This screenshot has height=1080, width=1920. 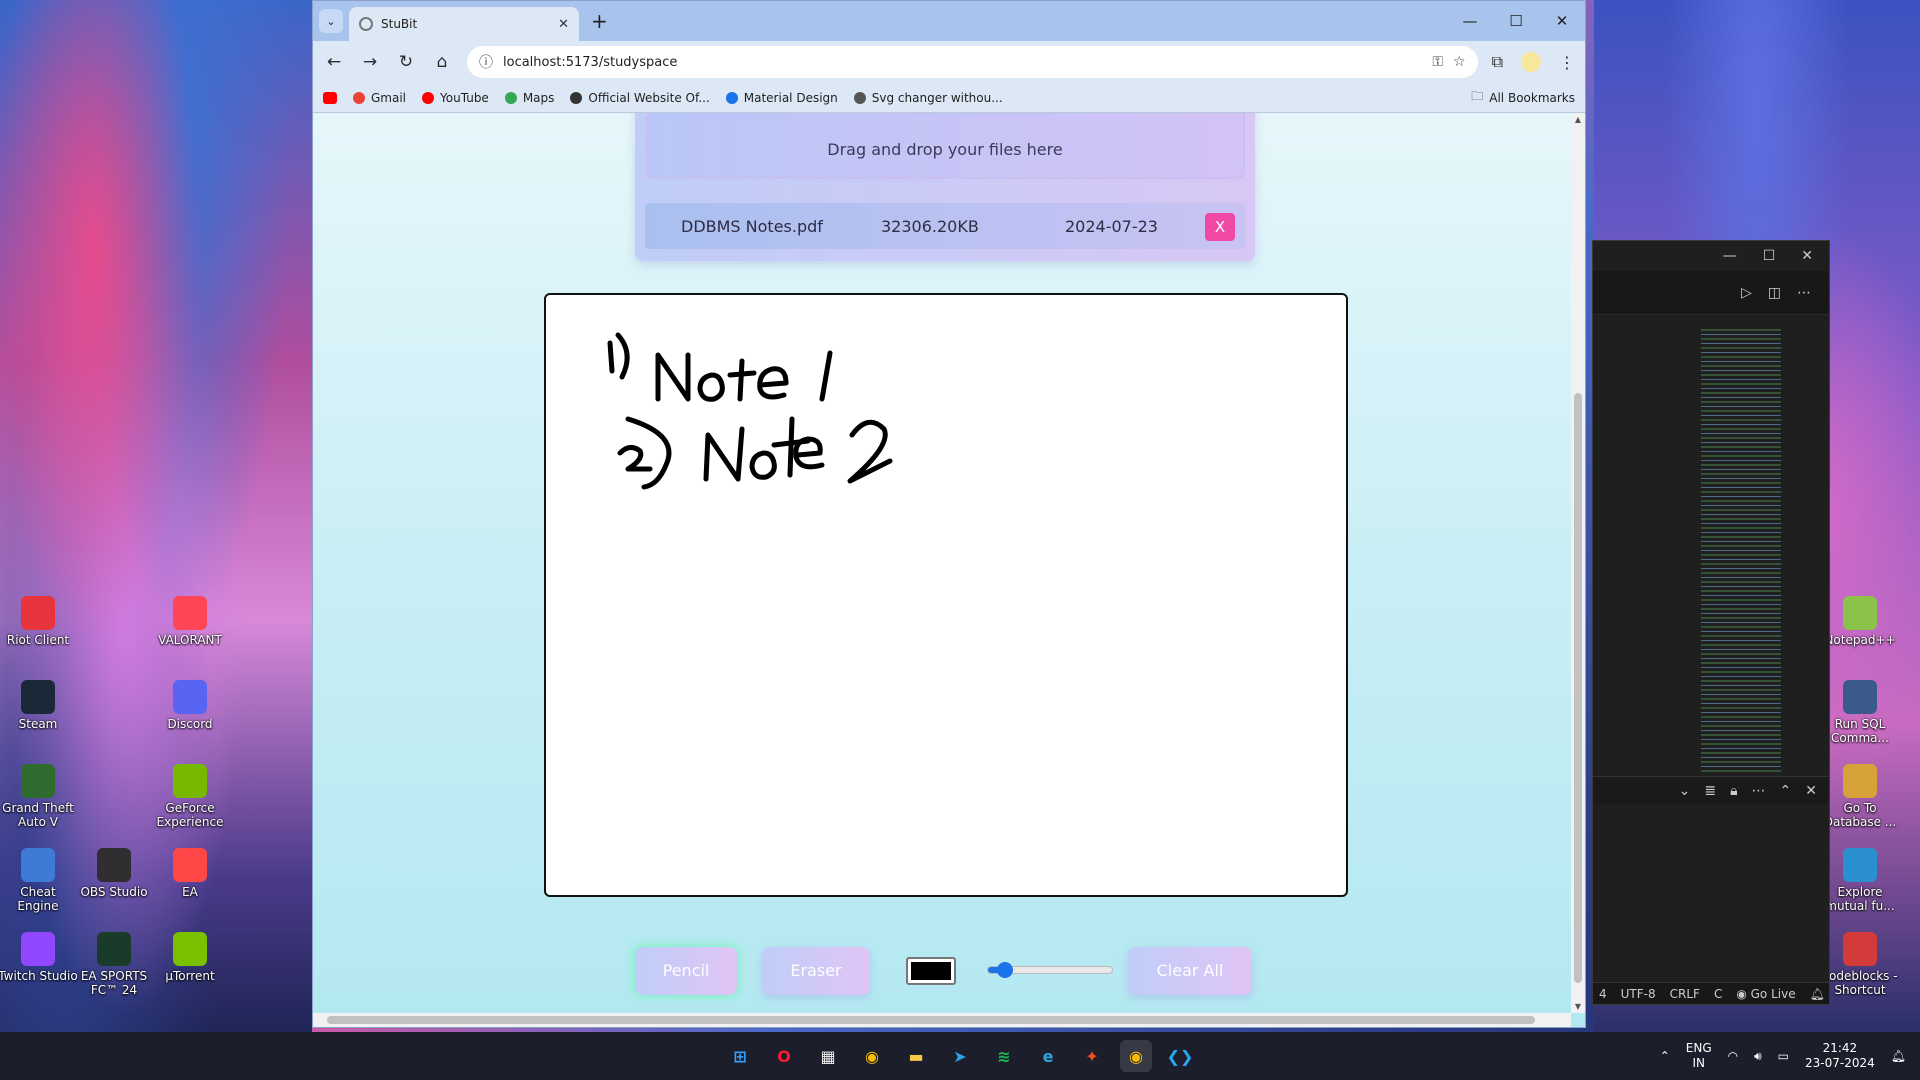 What do you see at coordinates (1523, 97) in the screenshot?
I see `all-bookmarks: 🗀 All Bookmarks` at bounding box center [1523, 97].